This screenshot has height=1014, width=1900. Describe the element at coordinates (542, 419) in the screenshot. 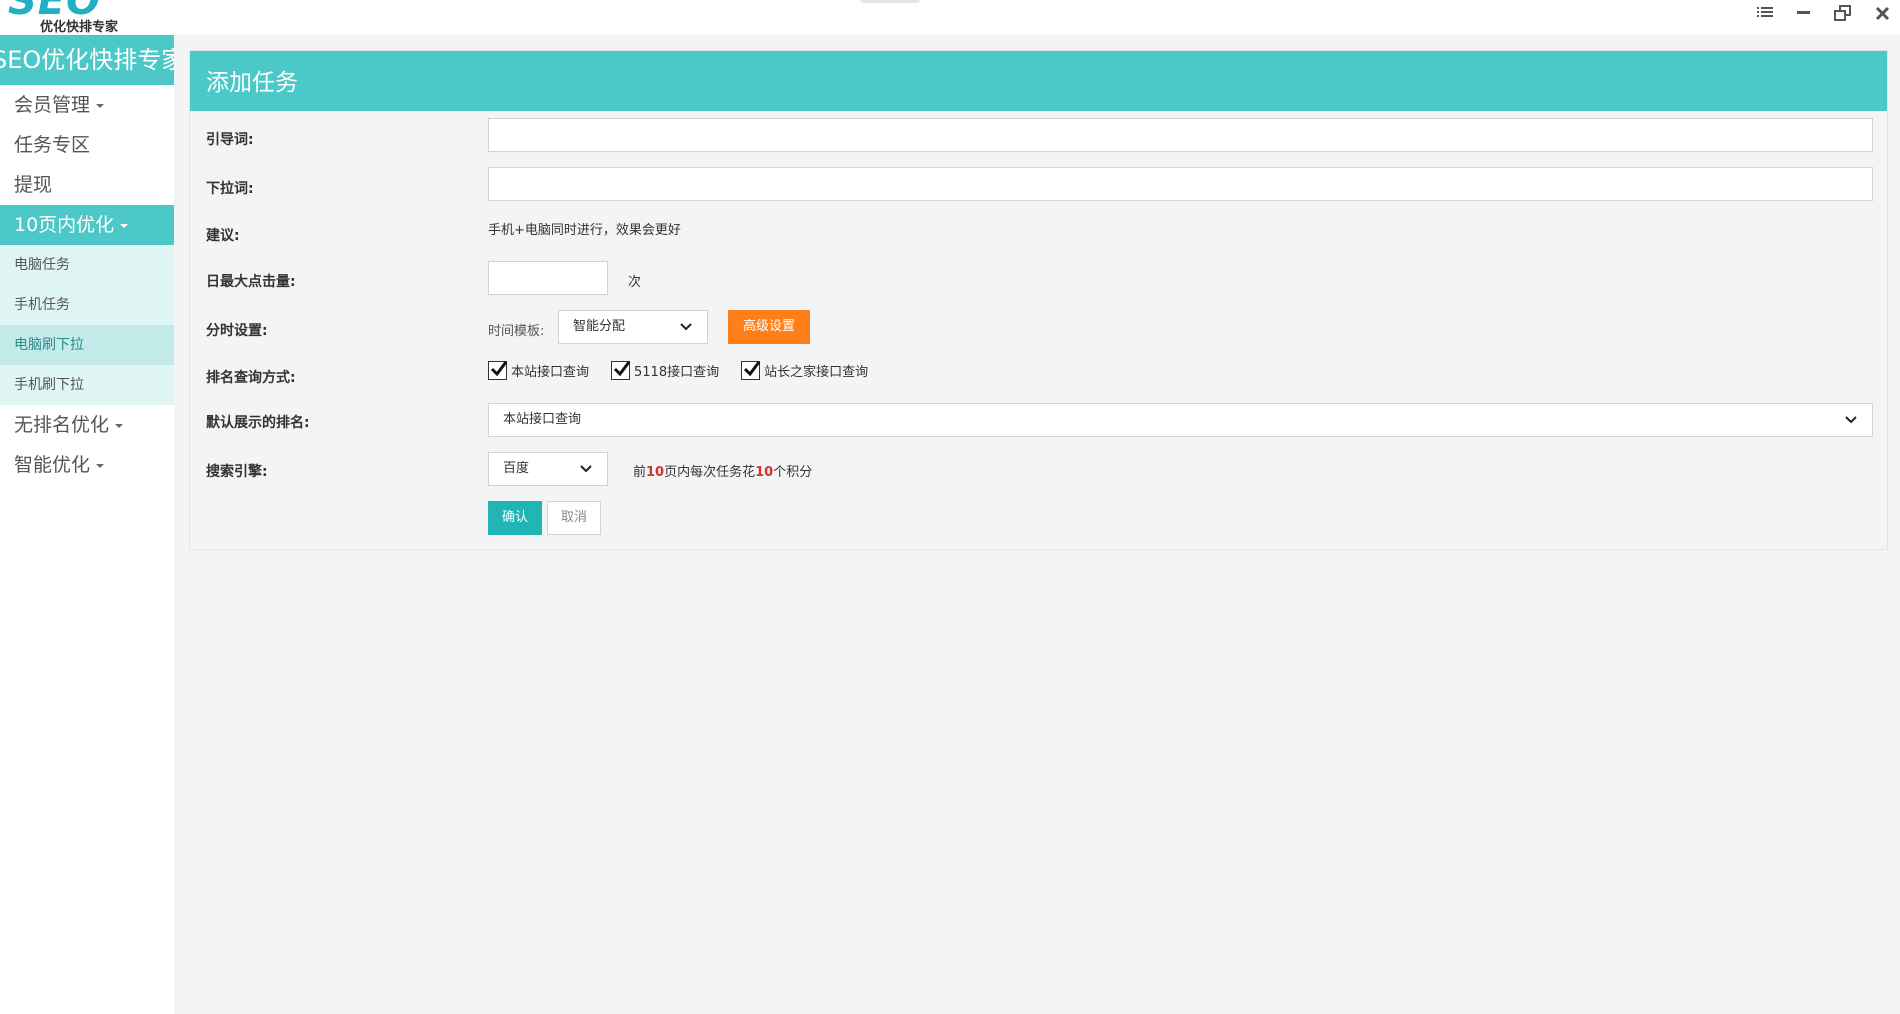

I see `default-rank-value: 本站接口查询` at that location.